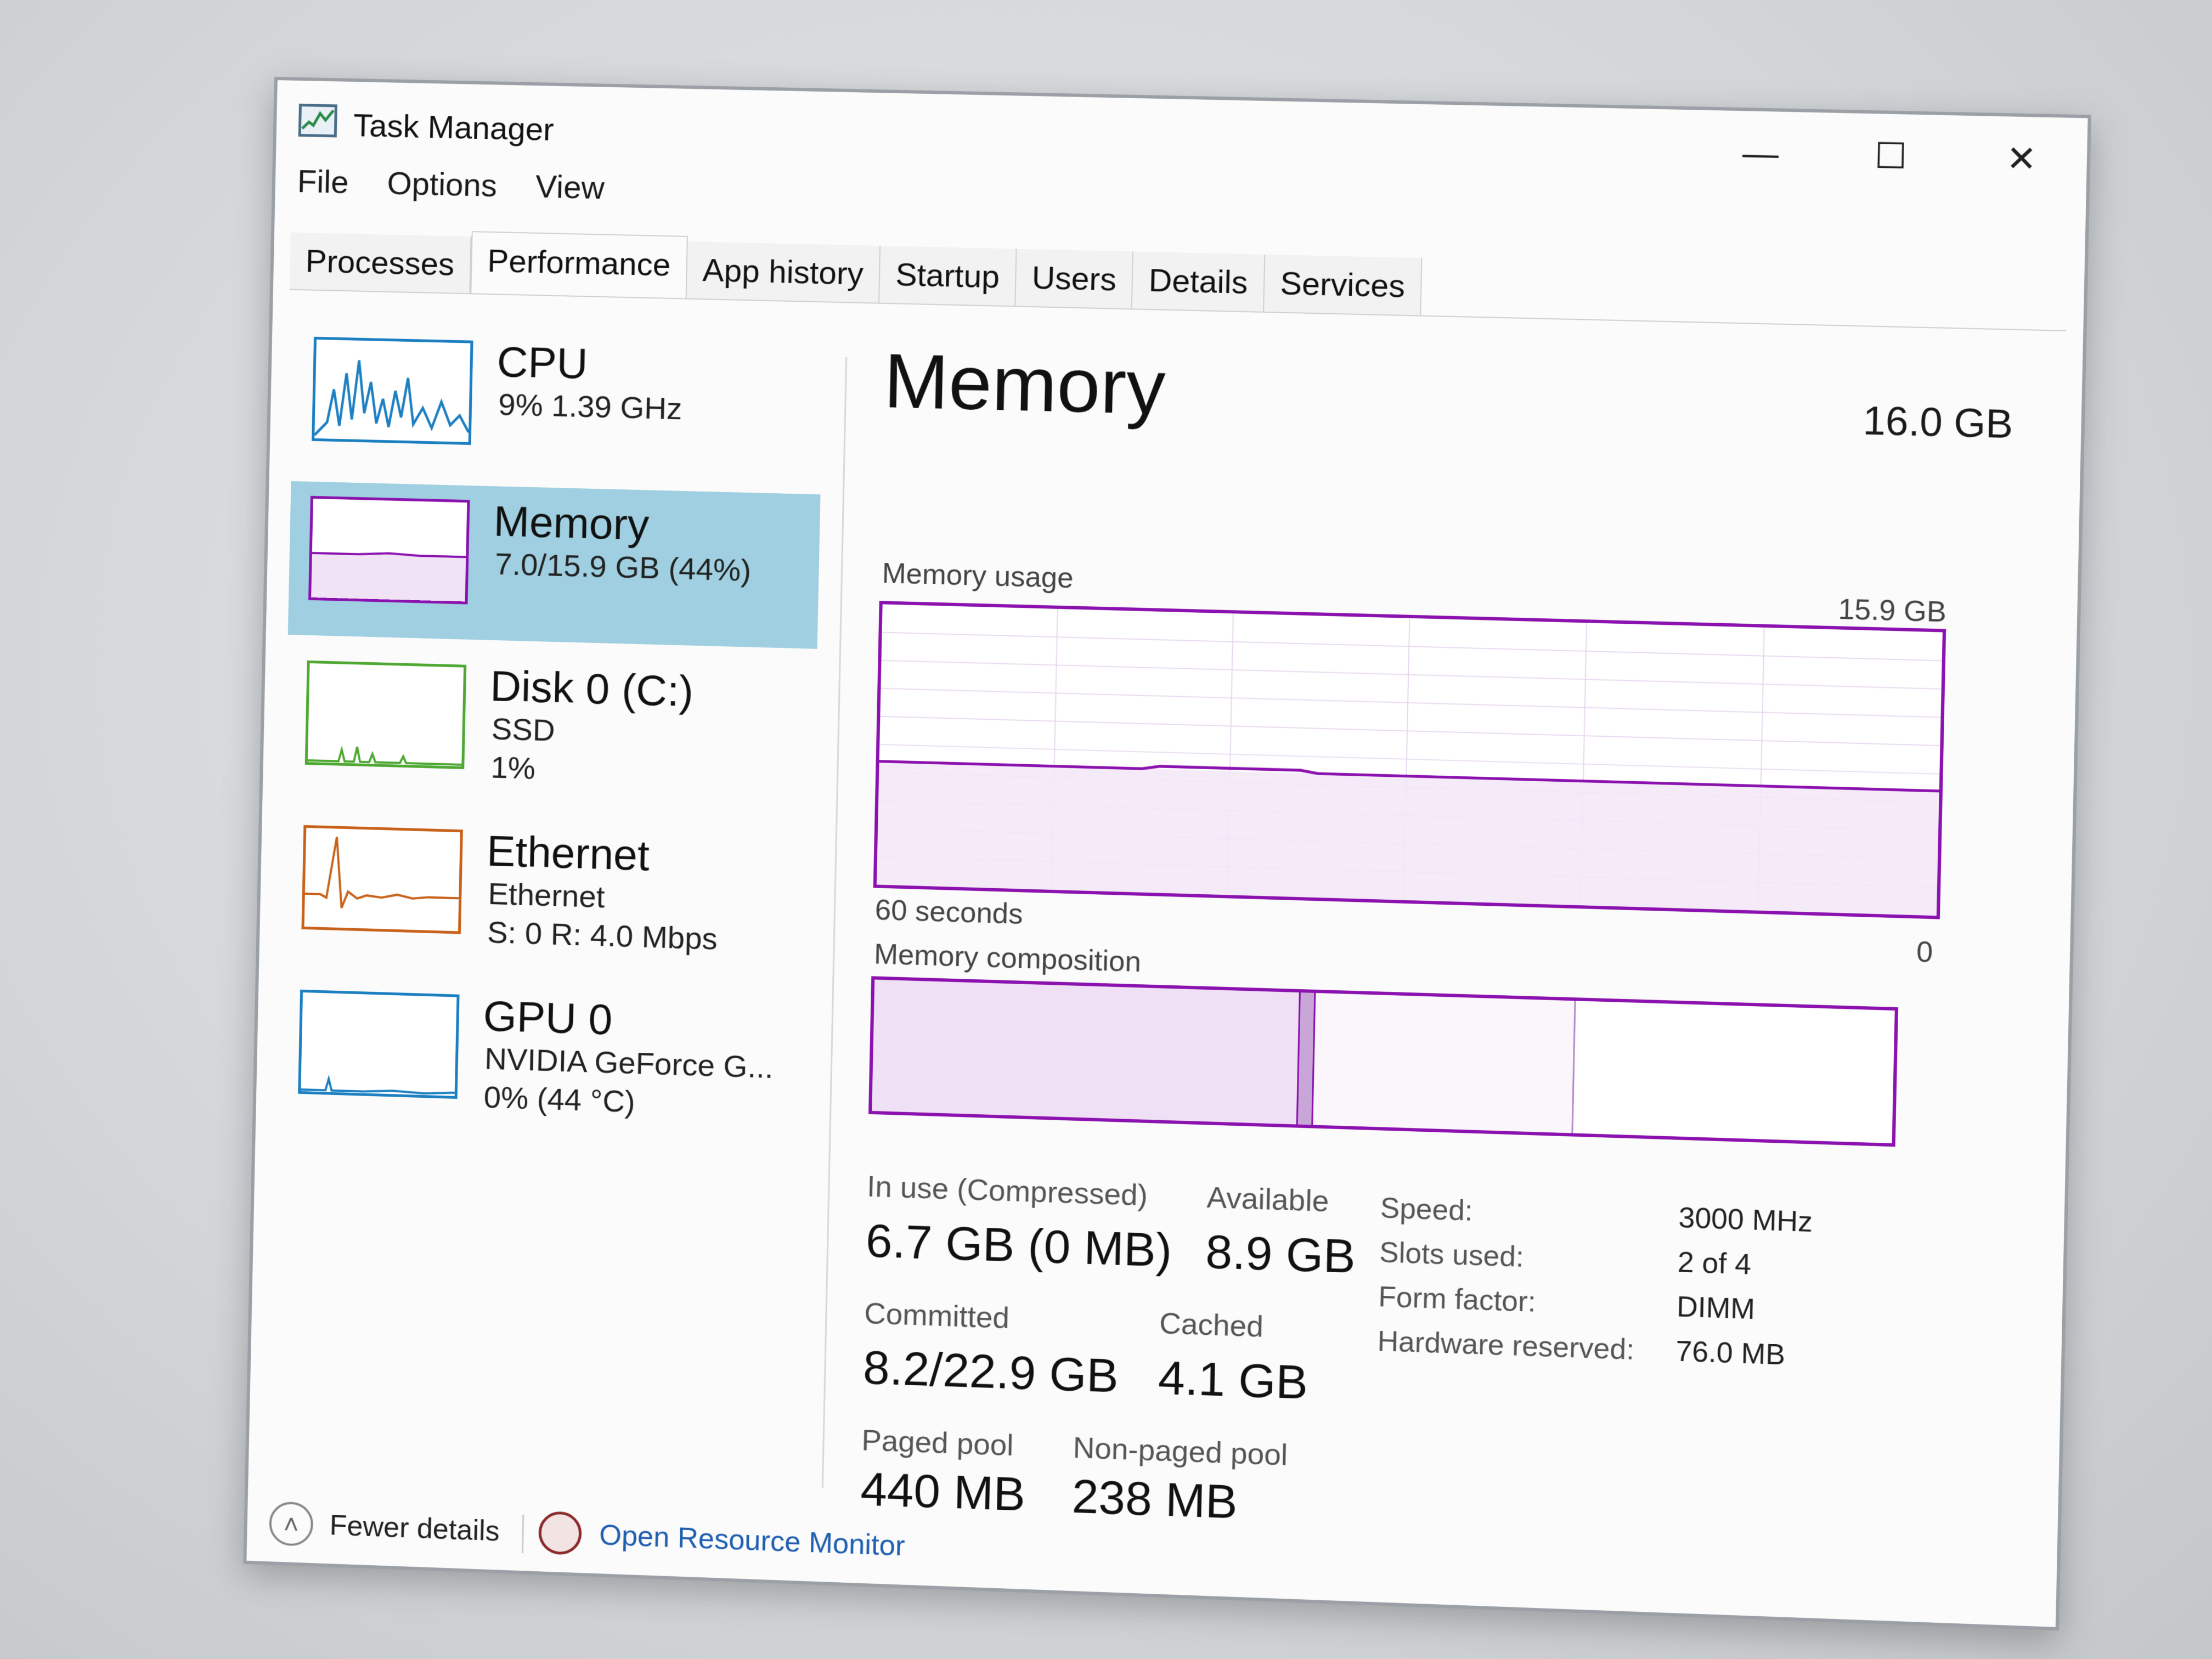  Describe the element at coordinates (1343, 284) in the screenshot. I see `tab-services: Services` at that location.